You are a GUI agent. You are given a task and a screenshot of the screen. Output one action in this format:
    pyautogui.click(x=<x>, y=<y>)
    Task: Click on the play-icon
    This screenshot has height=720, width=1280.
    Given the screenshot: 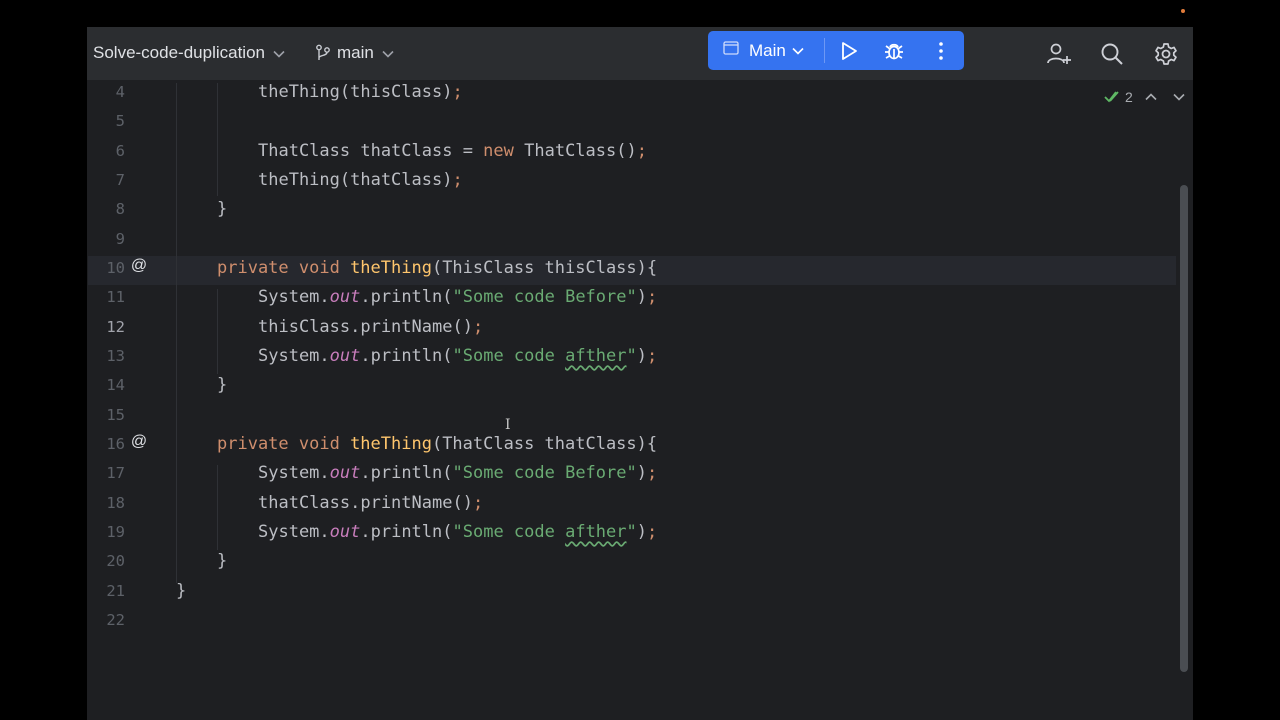 What is the action you would take?
    pyautogui.click(x=849, y=51)
    